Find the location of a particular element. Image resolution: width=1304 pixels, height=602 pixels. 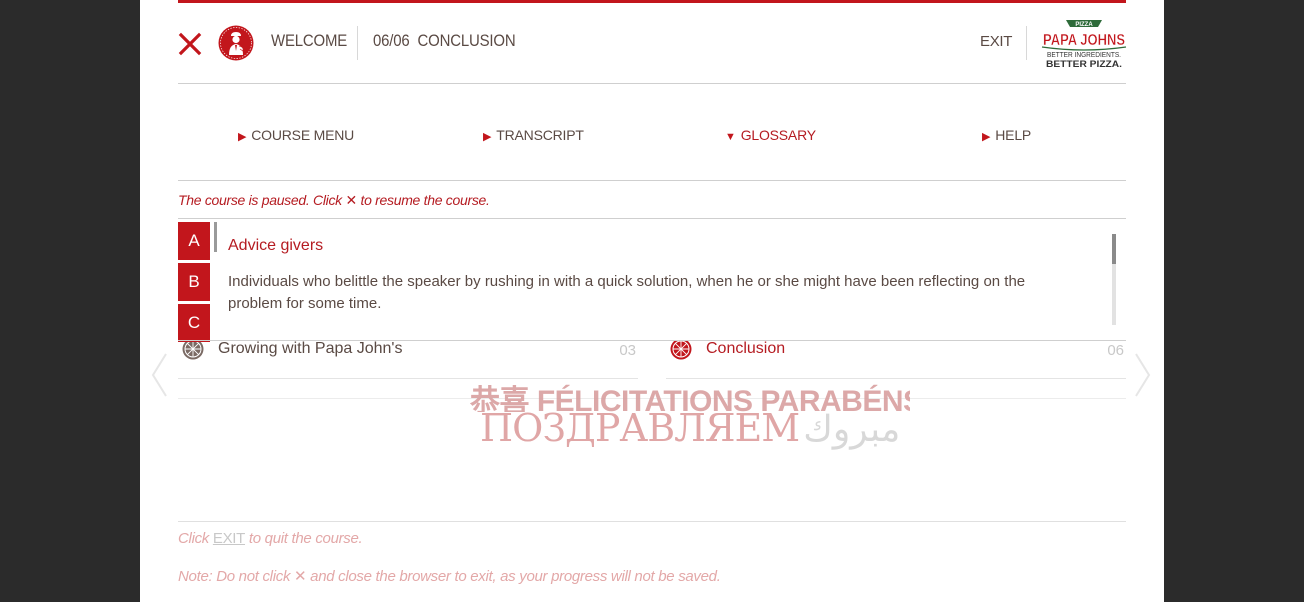

course-menu-number: 06 is located at coordinates (1115, 350).